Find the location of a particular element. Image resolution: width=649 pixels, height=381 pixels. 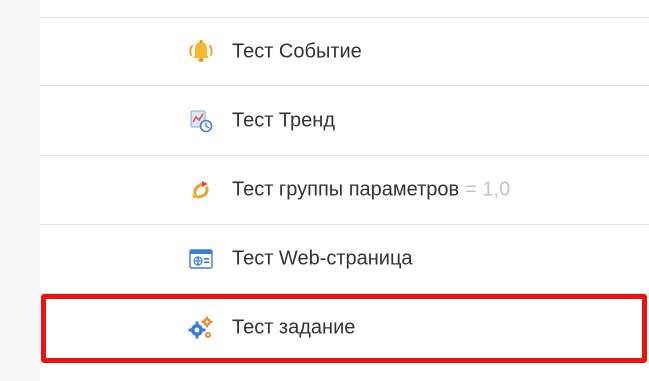

web-page-icon is located at coordinates (201, 259).